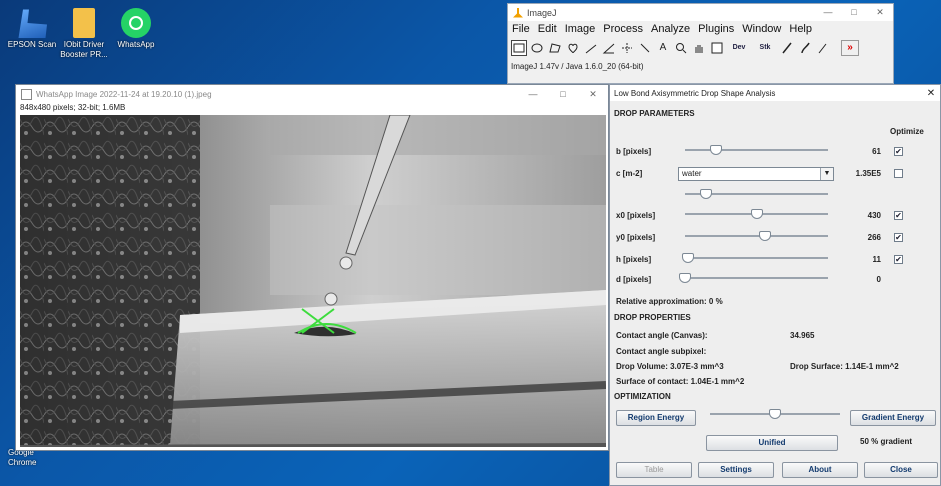 Image resolution: width=941 pixels, height=486 pixels. I want to click on desktop-icon-whatsapp: WhatsApp, so click(136, 29).